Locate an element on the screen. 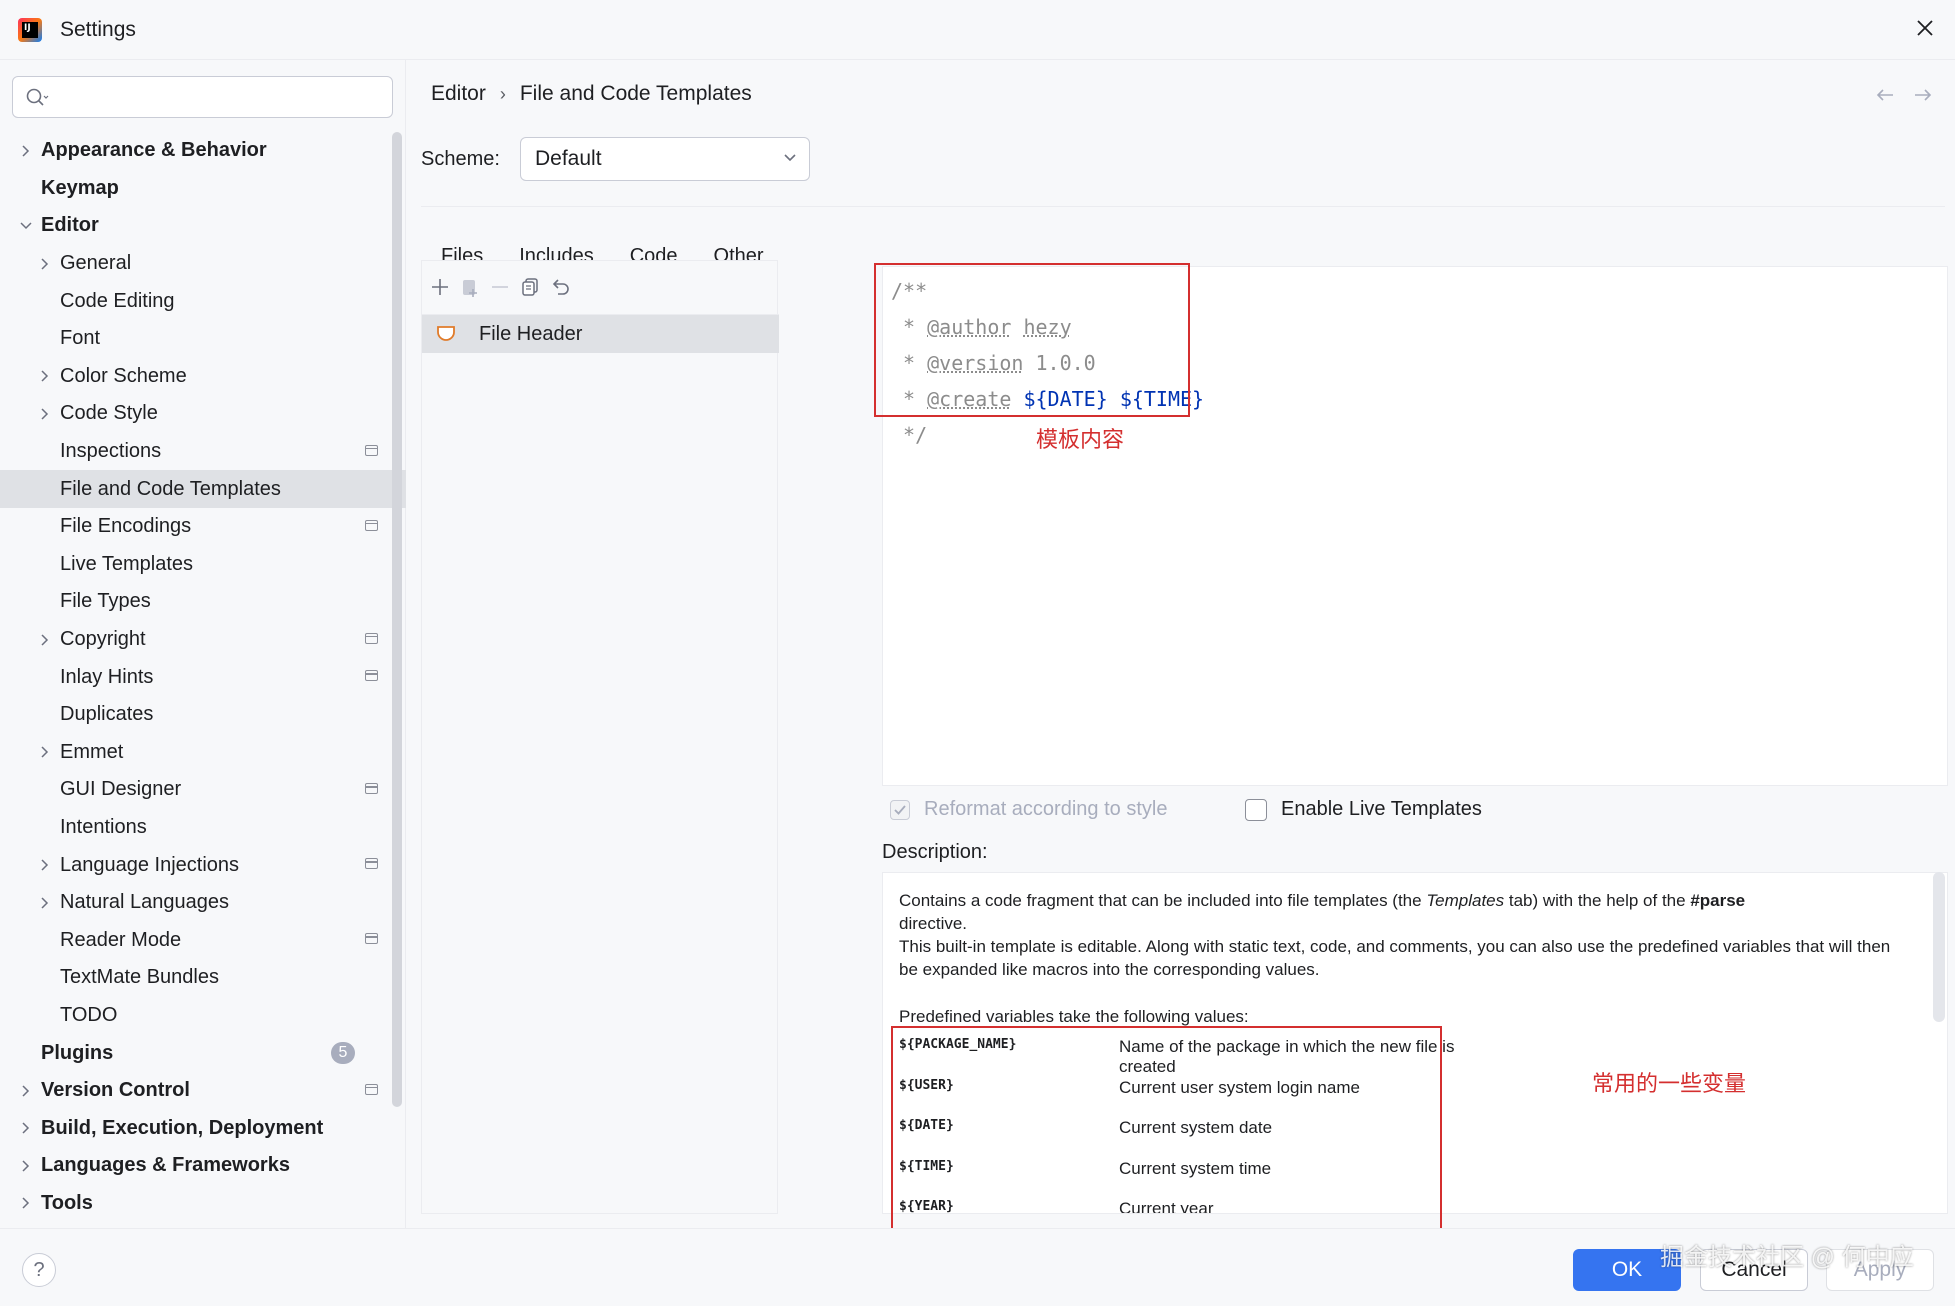 This screenshot has height=1306, width=1955. sidebar-item-label: TODO is located at coordinates (89, 1014).